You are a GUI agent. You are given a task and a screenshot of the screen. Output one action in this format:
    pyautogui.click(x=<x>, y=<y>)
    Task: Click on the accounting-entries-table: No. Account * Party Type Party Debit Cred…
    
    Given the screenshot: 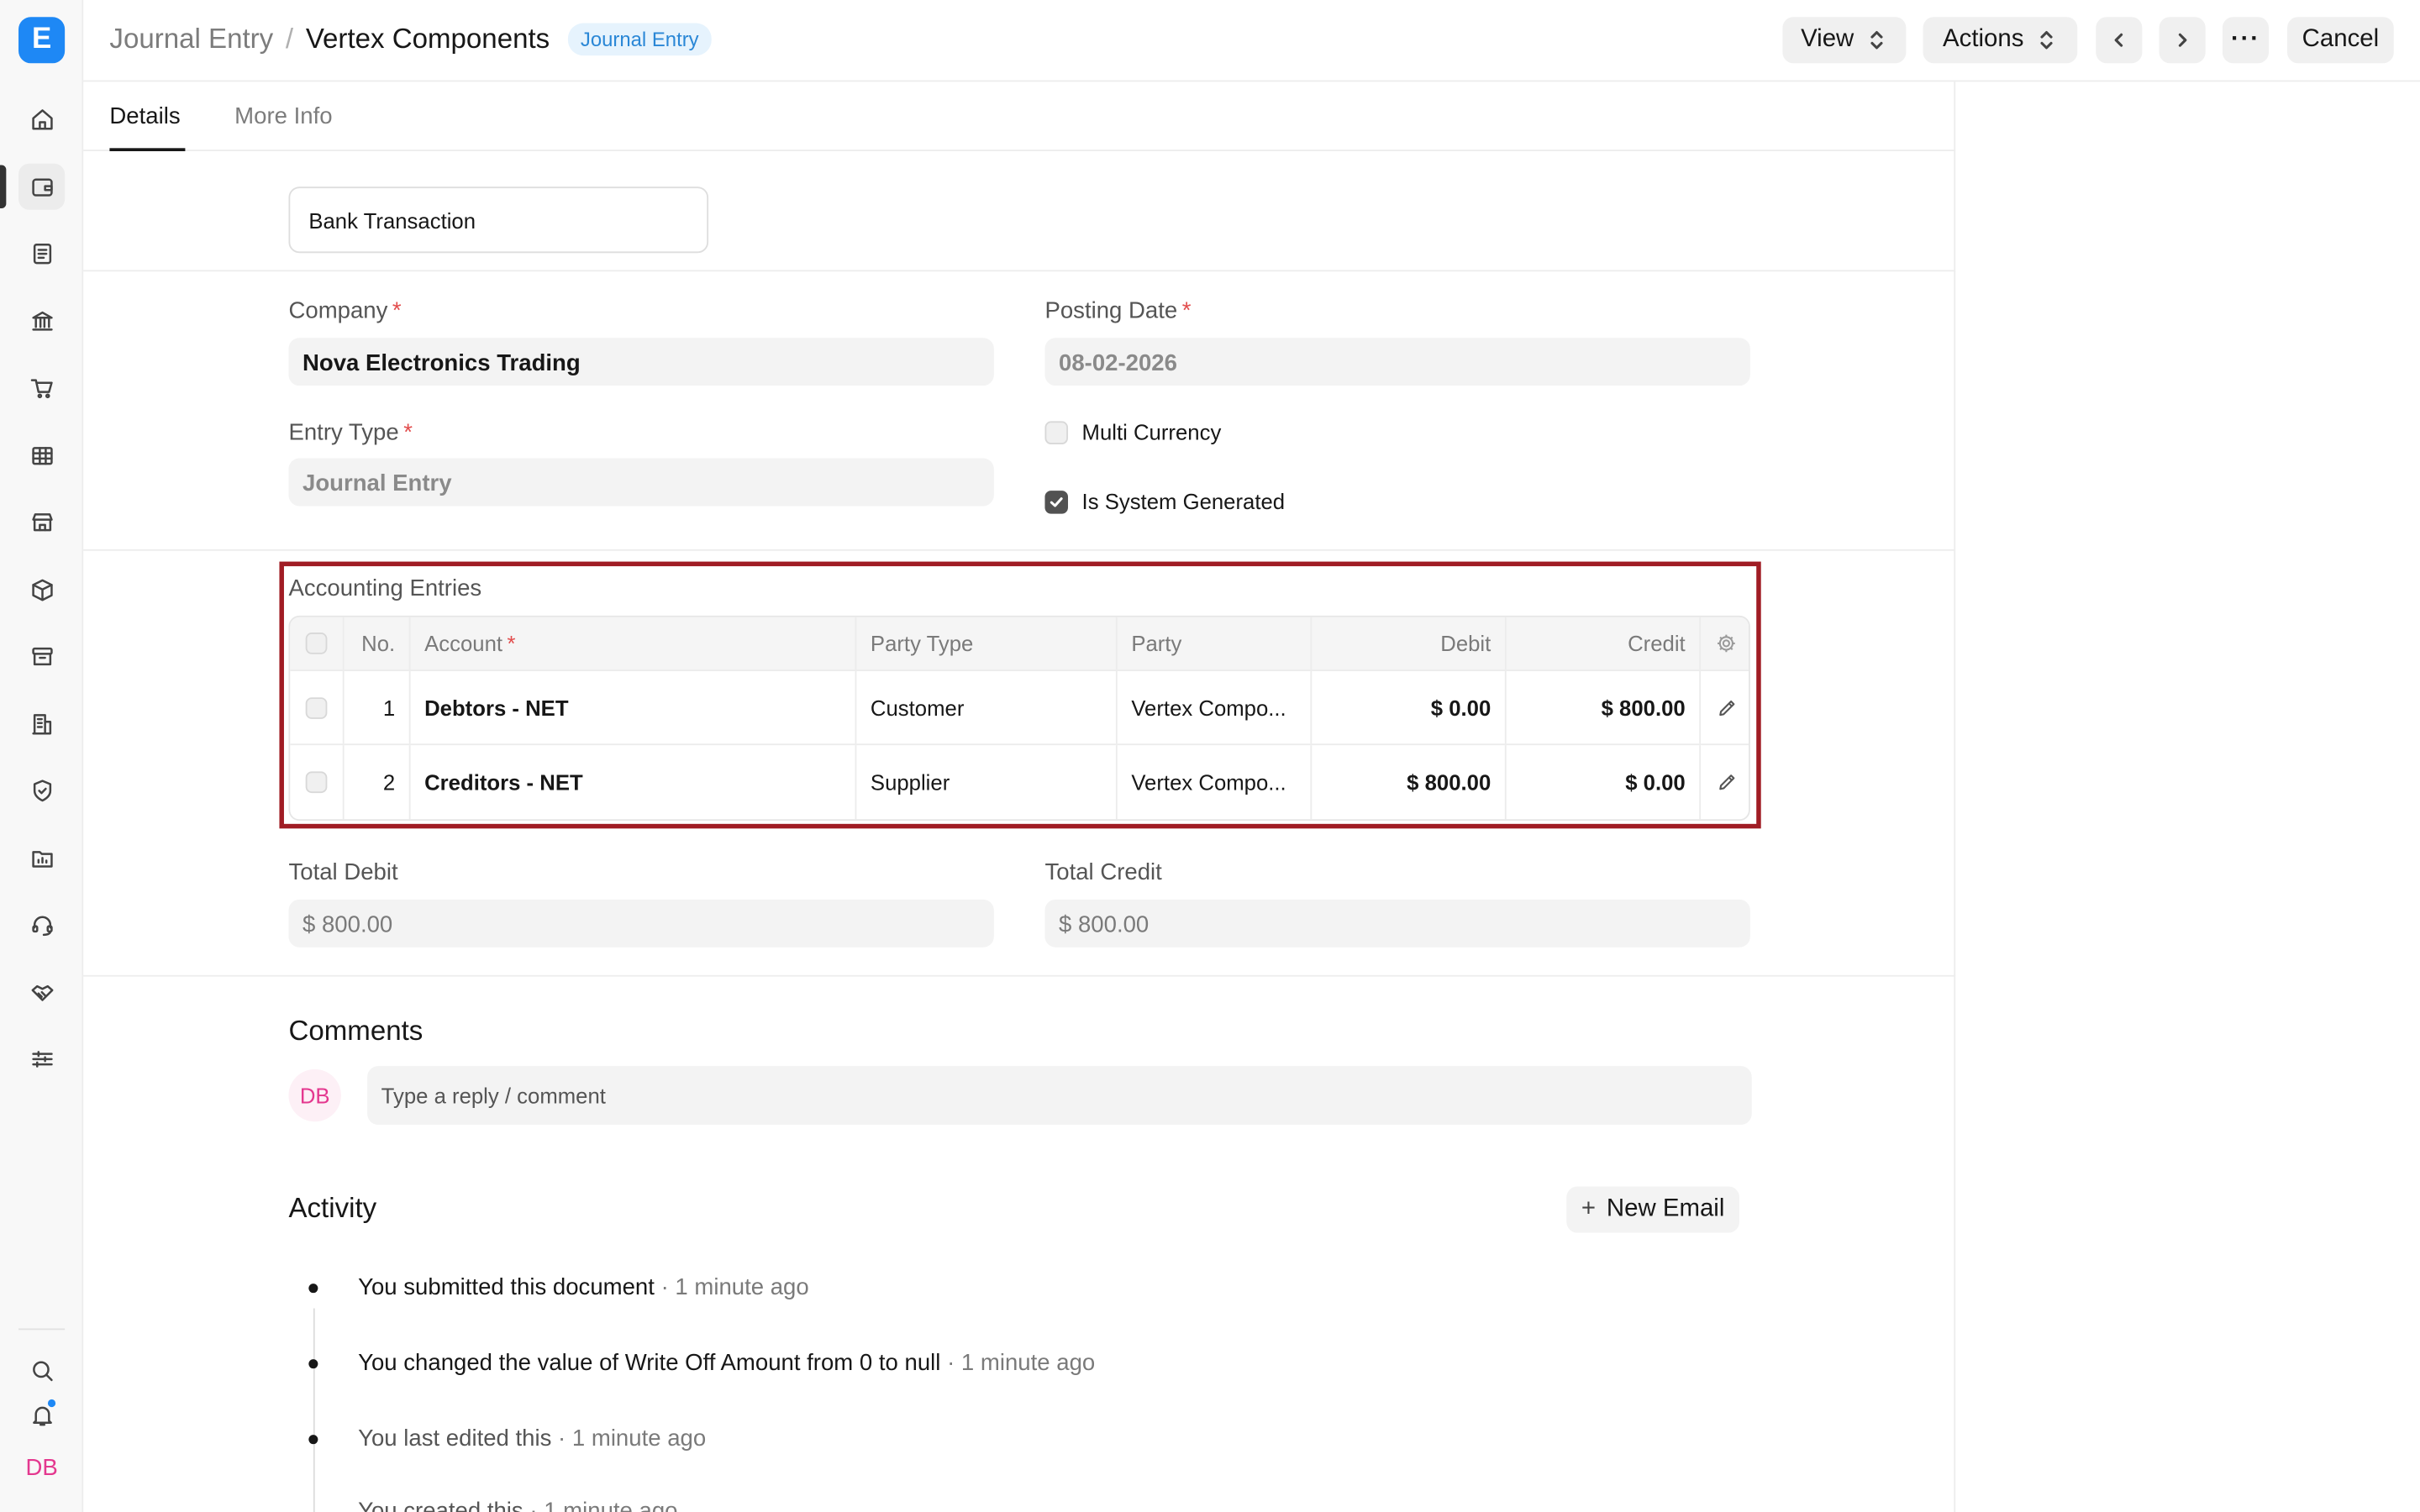 What is the action you would take?
    pyautogui.click(x=1019, y=718)
    